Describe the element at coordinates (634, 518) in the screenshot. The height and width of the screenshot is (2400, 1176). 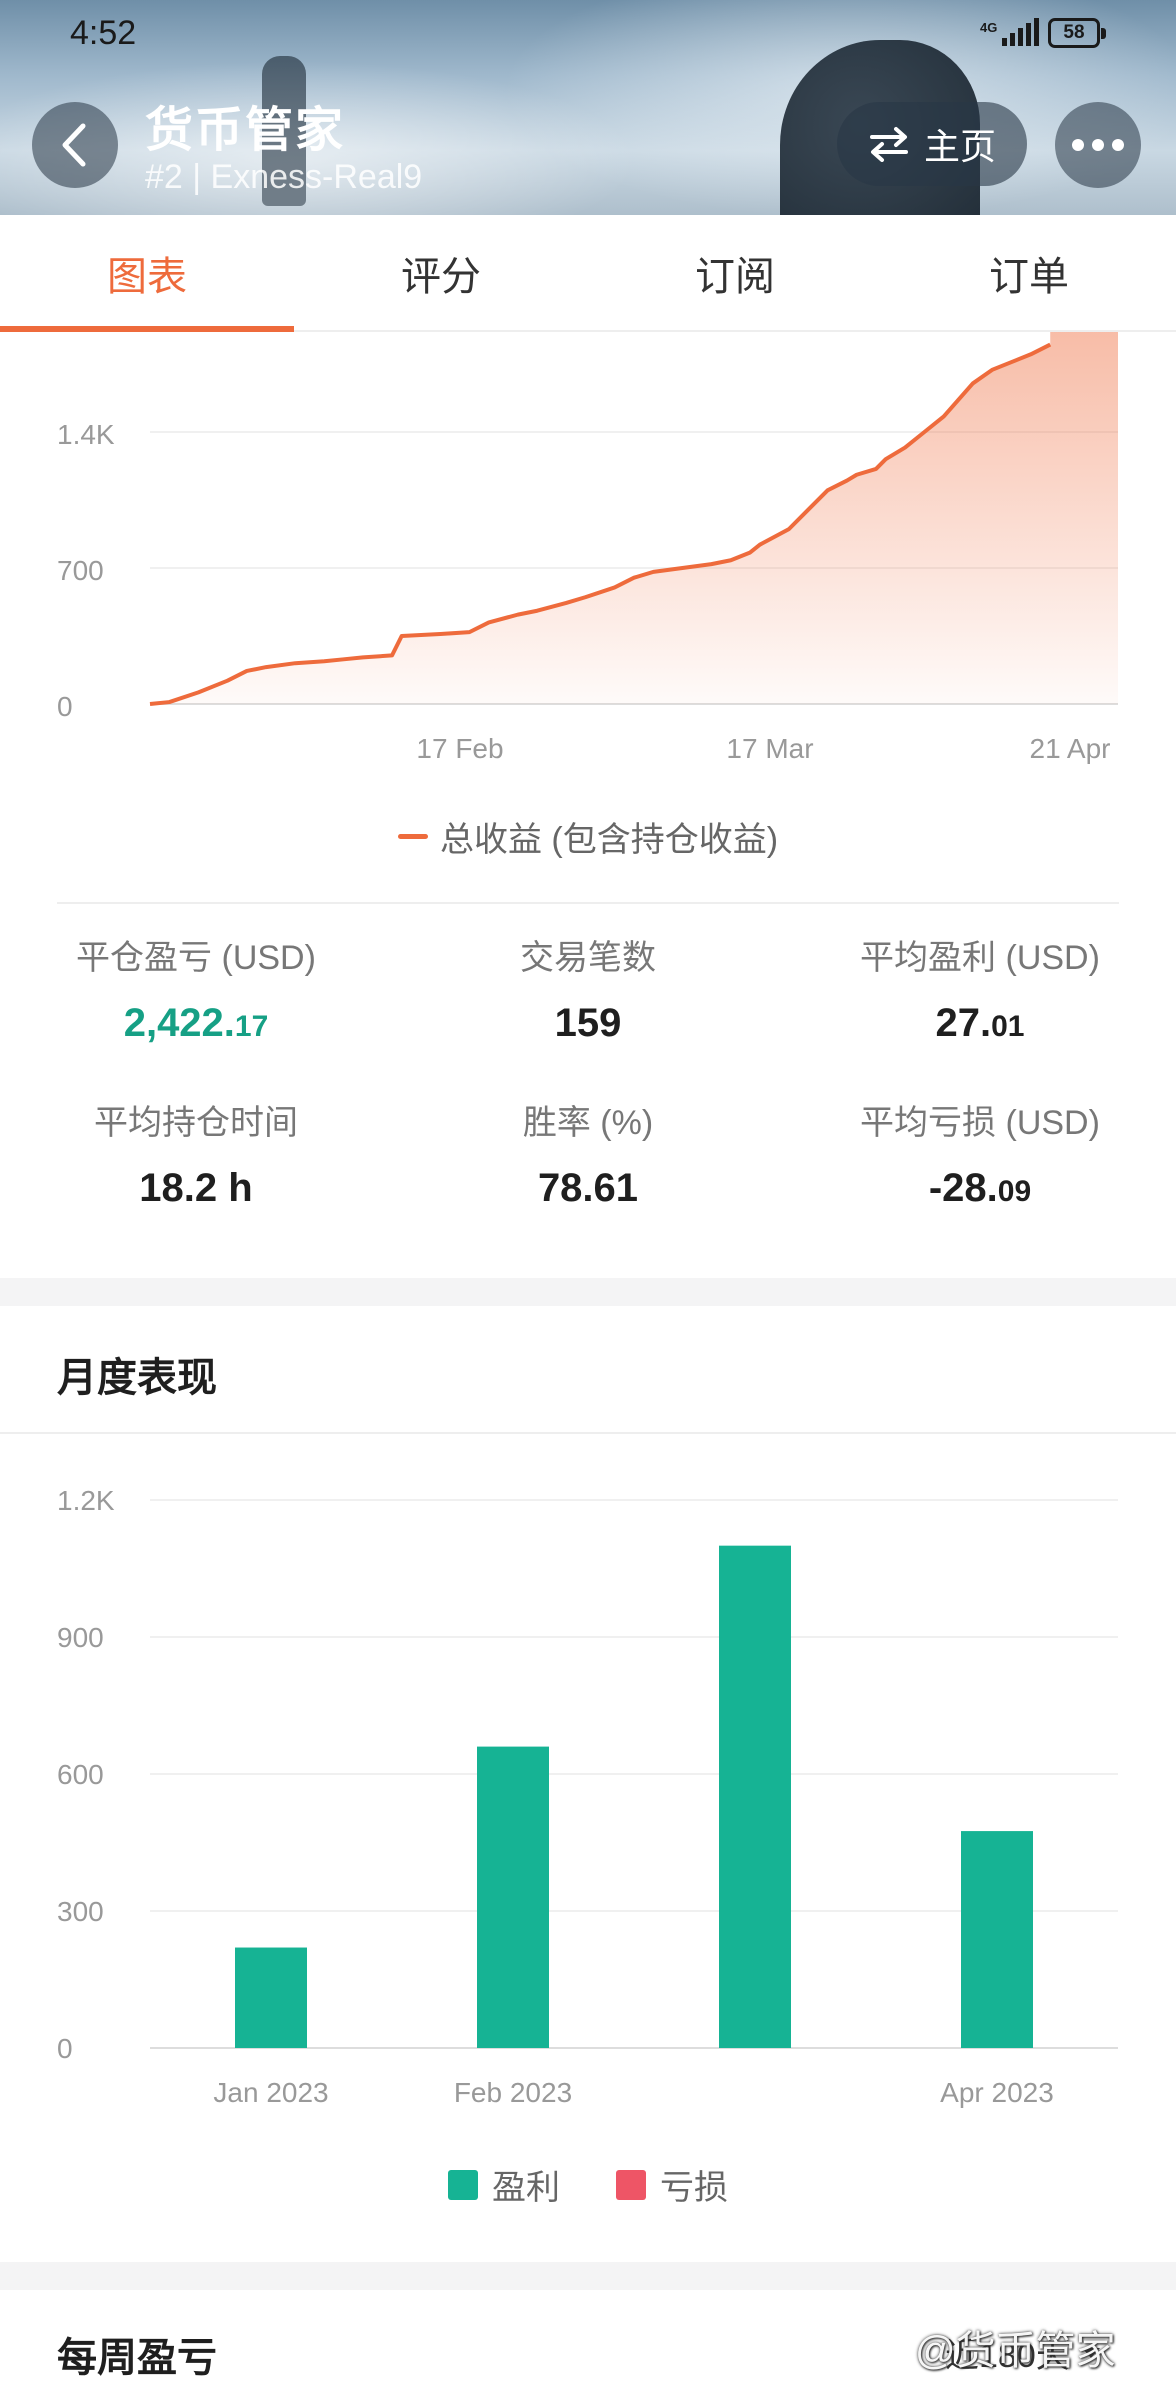
I see `equity-area` at that location.